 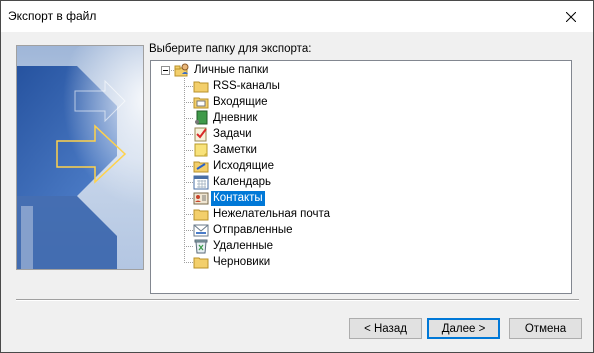 What do you see at coordinates (463, 328) in the screenshot?
I see `next-button: Далее >` at bounding box center [463, 328].